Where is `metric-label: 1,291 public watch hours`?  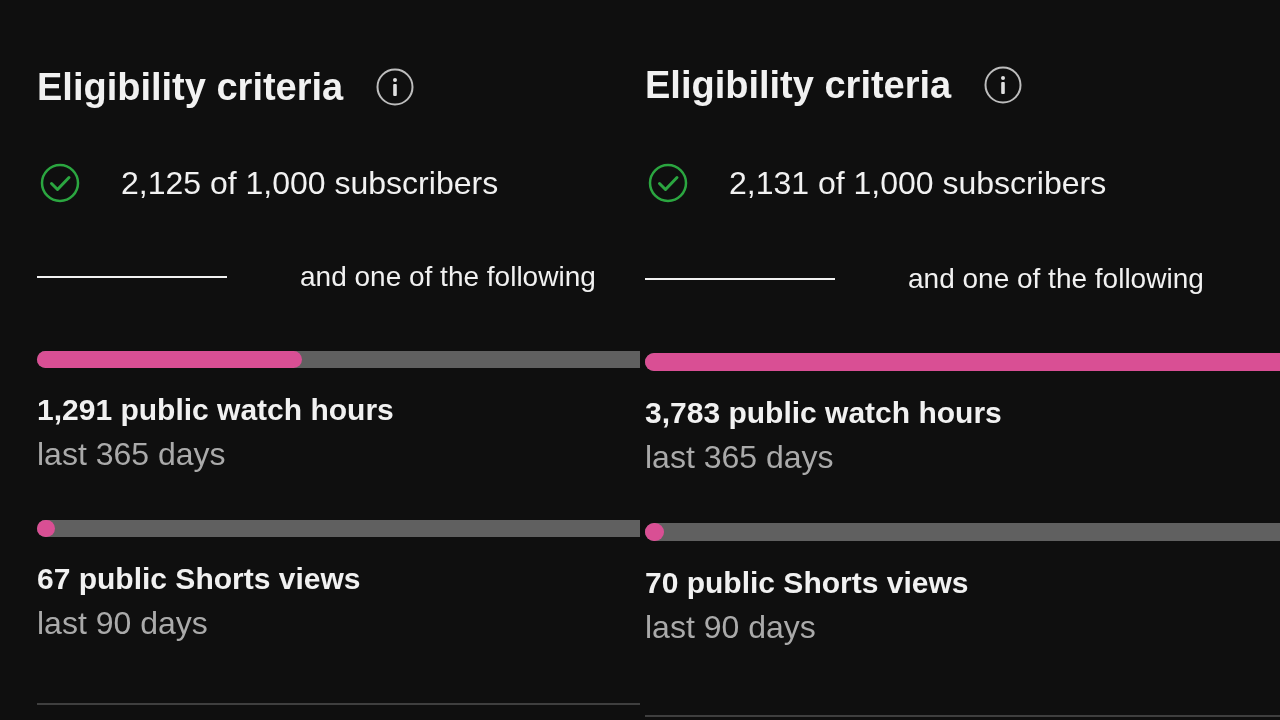 metric-label: 1,291 public watch hours is located at coordinates (215, 410).